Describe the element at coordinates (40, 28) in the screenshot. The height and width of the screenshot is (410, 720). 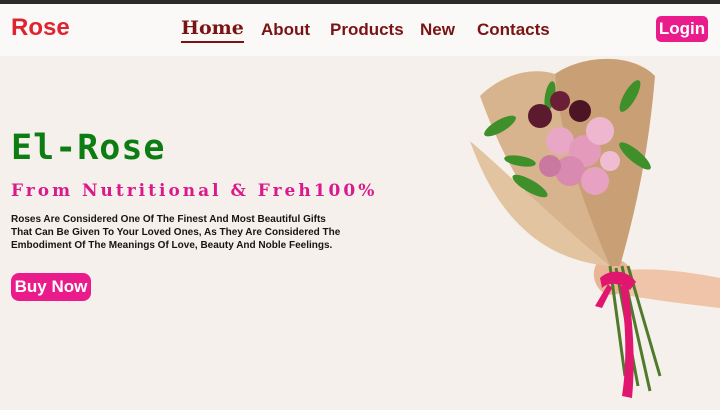
I see `brand-logo: Rose` at that location.